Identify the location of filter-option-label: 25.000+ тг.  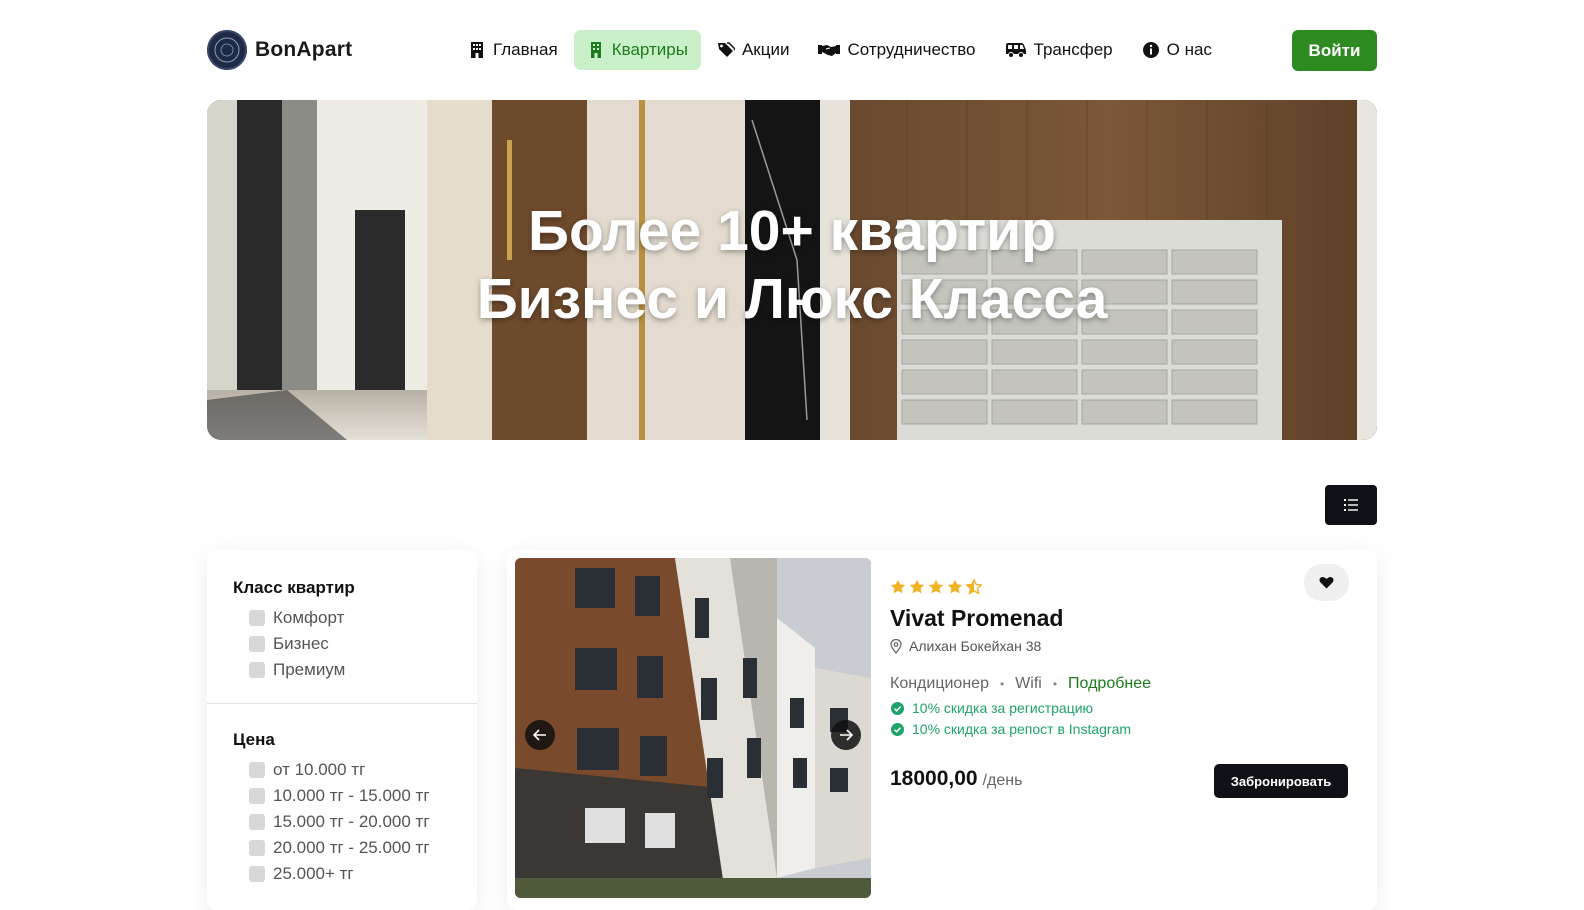
(313, 873).